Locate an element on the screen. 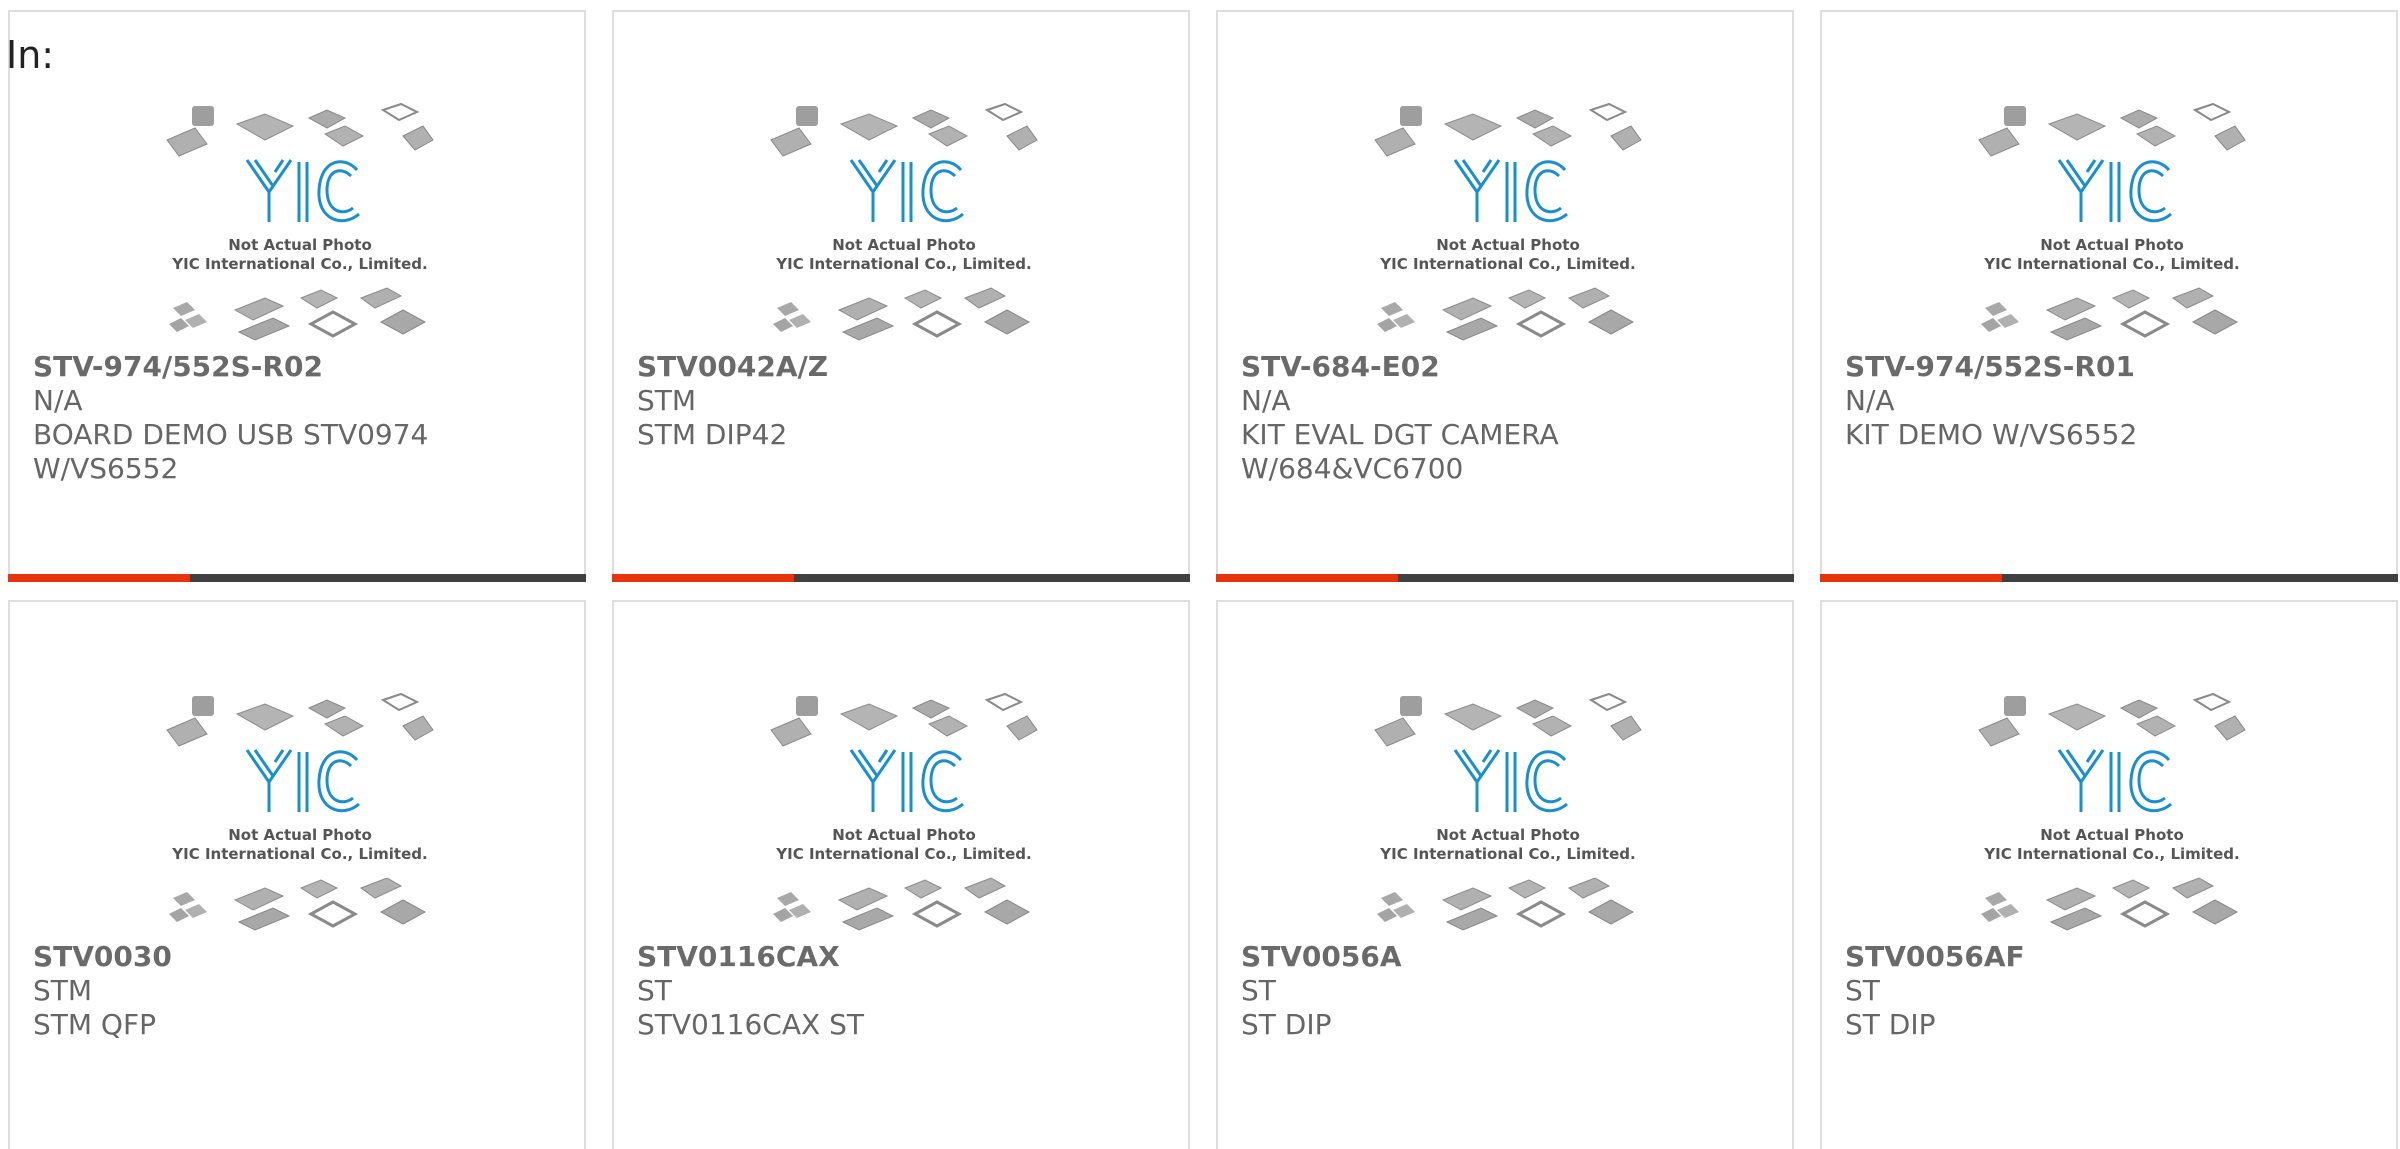 The width and height of the screenshot is (2400, 1149). product-part-number: STV0056A is located at coordinates (1506, 957).